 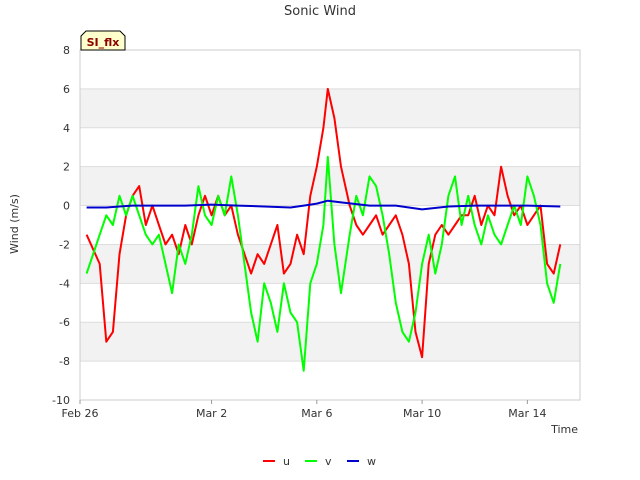 What do you see at coordinates (66, 89) in the screenshot?
I see `y-tick-label: 6` at bounding box center [66, 89].